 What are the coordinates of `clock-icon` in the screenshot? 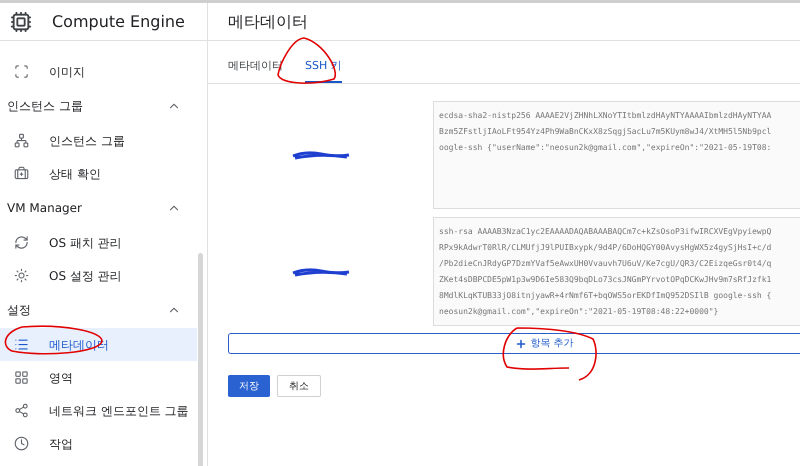 It's located at (21, 443).